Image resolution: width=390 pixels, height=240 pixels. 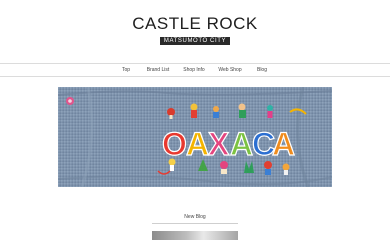 What do you see at coordinates (195, 217) in the screenshot?
I see `new-blog-heading: New Blog` at bounding box center [195, 217].